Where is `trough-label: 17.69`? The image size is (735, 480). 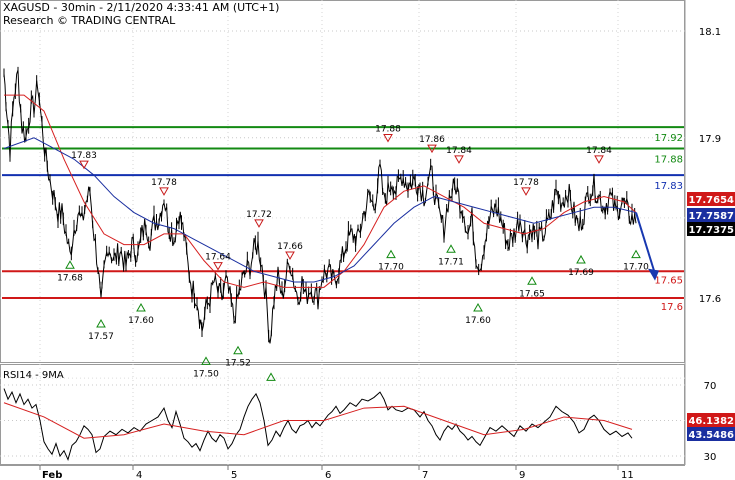 trough-label: 17.69 is located at coordinates (581, 273).